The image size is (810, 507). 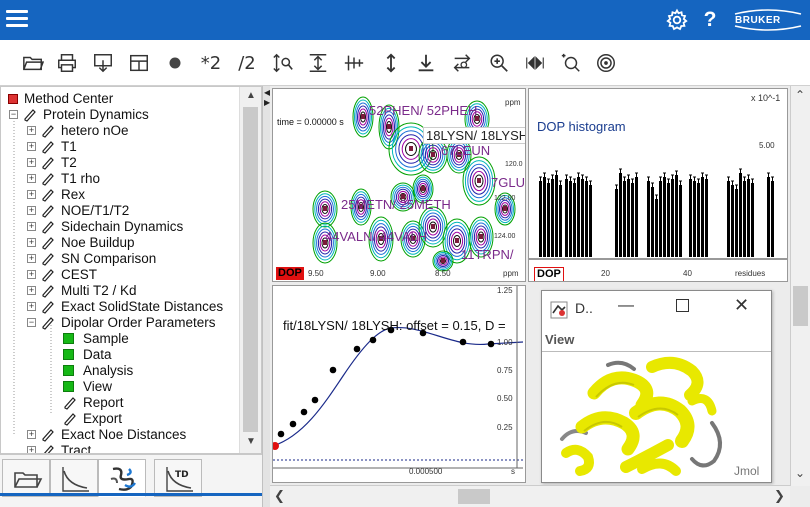 What do you see at coordinates (283, 63) in the screenshot?
I see `scale-icon` at bounding box center [283, 63].